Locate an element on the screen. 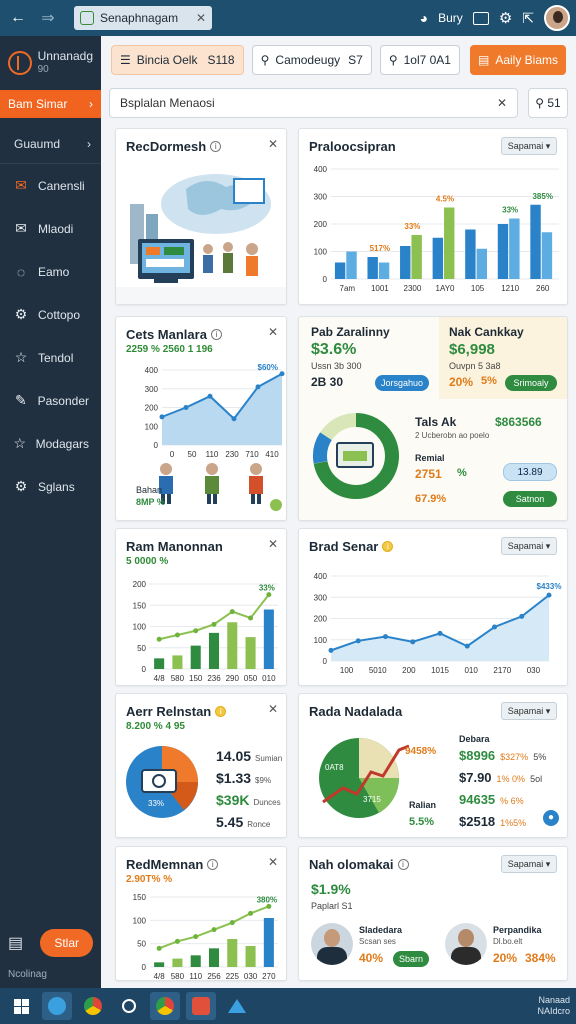  notification-icon: ◕ is located at coordinates (424, 18).